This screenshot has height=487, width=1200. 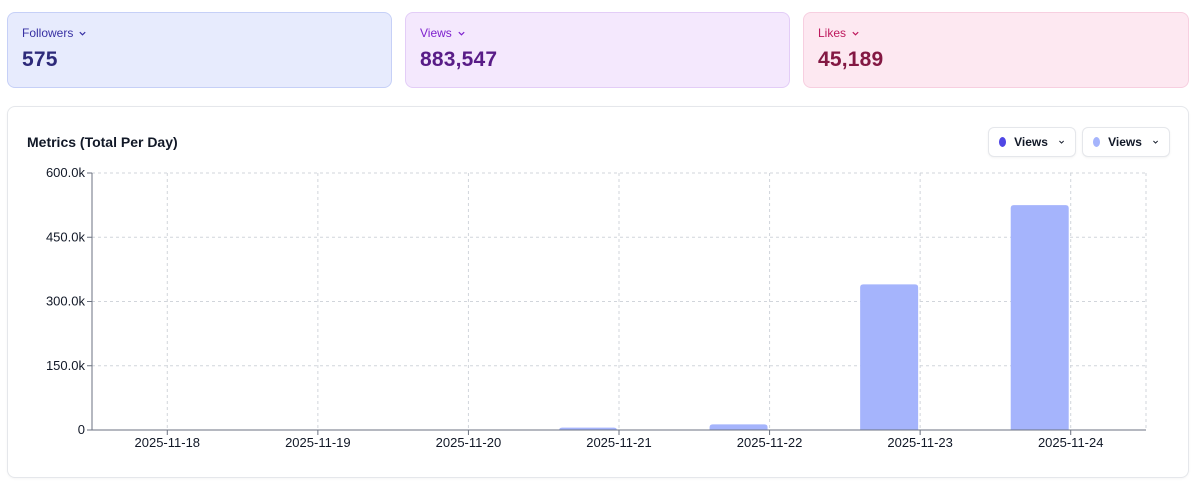 What do you see at coordinates (832, 33) in the screenshot?
I see `likes-label: Likes` at bounding box center [832, 33].